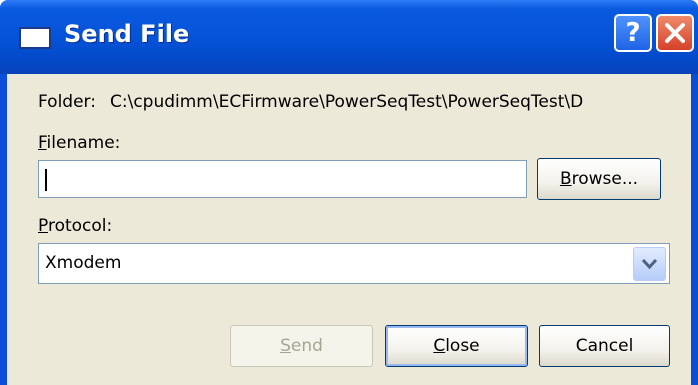  I want to click on chevron-down-icon, so click(649, 264).